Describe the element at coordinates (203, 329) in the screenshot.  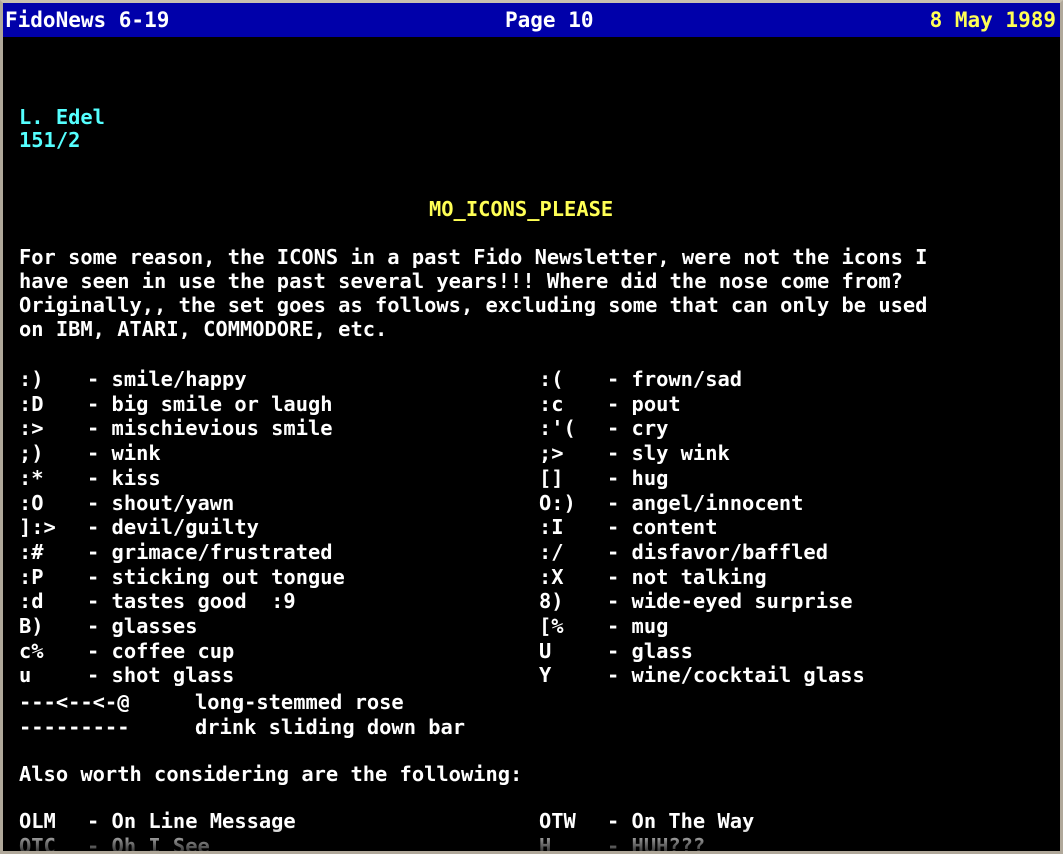
I see `paragraph-line: on IBM, ATARI, COMMODORE, etc.` at that location.